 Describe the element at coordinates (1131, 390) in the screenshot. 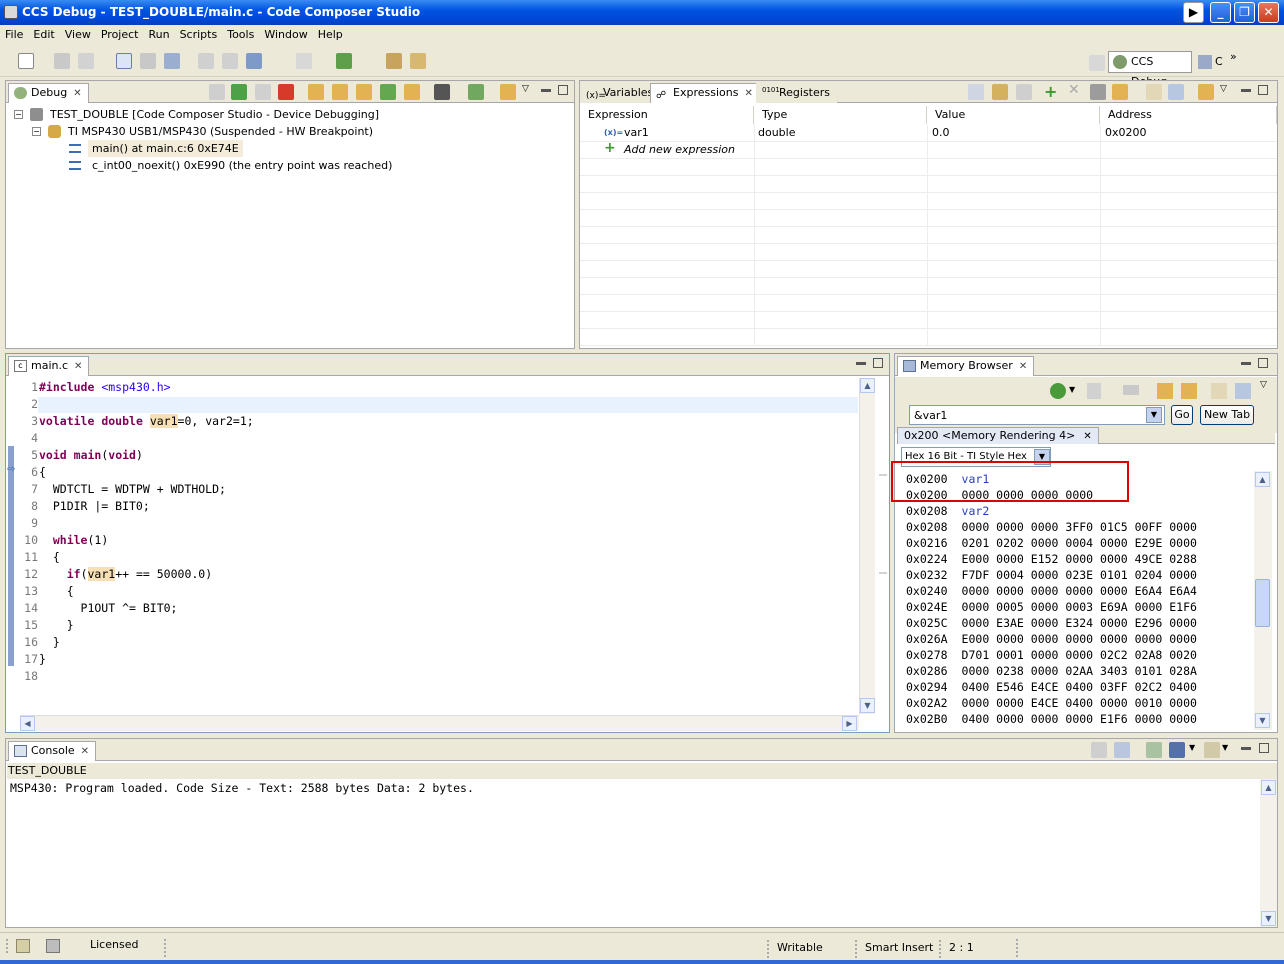

I see `load-memory-icon` at that location.